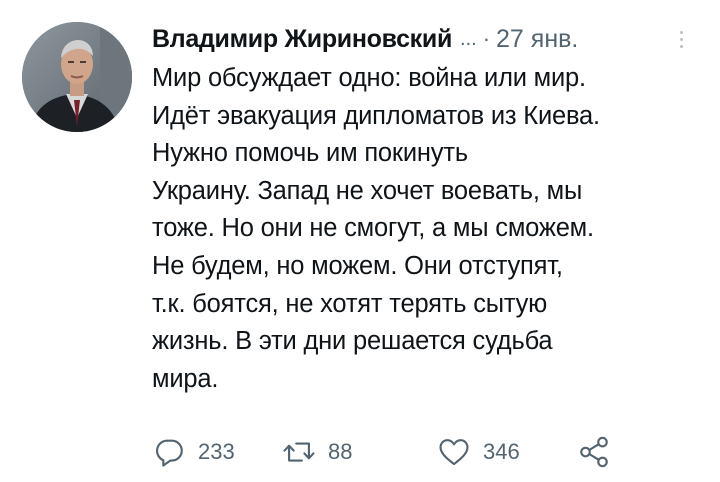  I want to click on heart-icon, so click(454, 452).